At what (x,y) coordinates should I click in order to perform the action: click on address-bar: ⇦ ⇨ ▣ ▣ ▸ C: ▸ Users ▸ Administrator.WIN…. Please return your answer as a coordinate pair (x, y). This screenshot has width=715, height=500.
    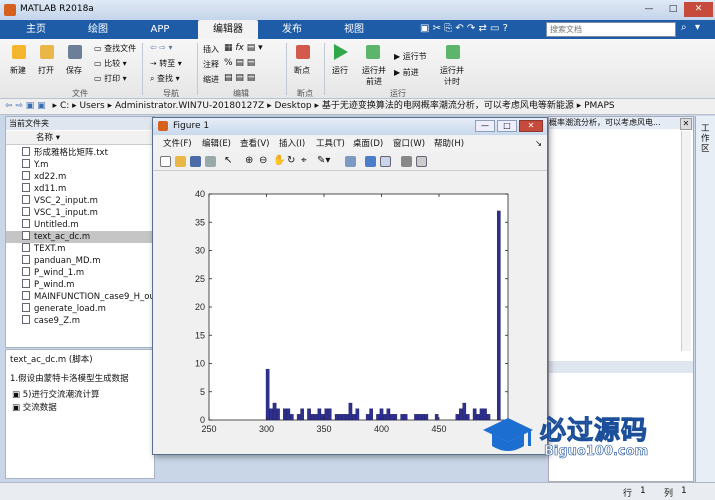
    Looking at the image, I should click on (357, 107).